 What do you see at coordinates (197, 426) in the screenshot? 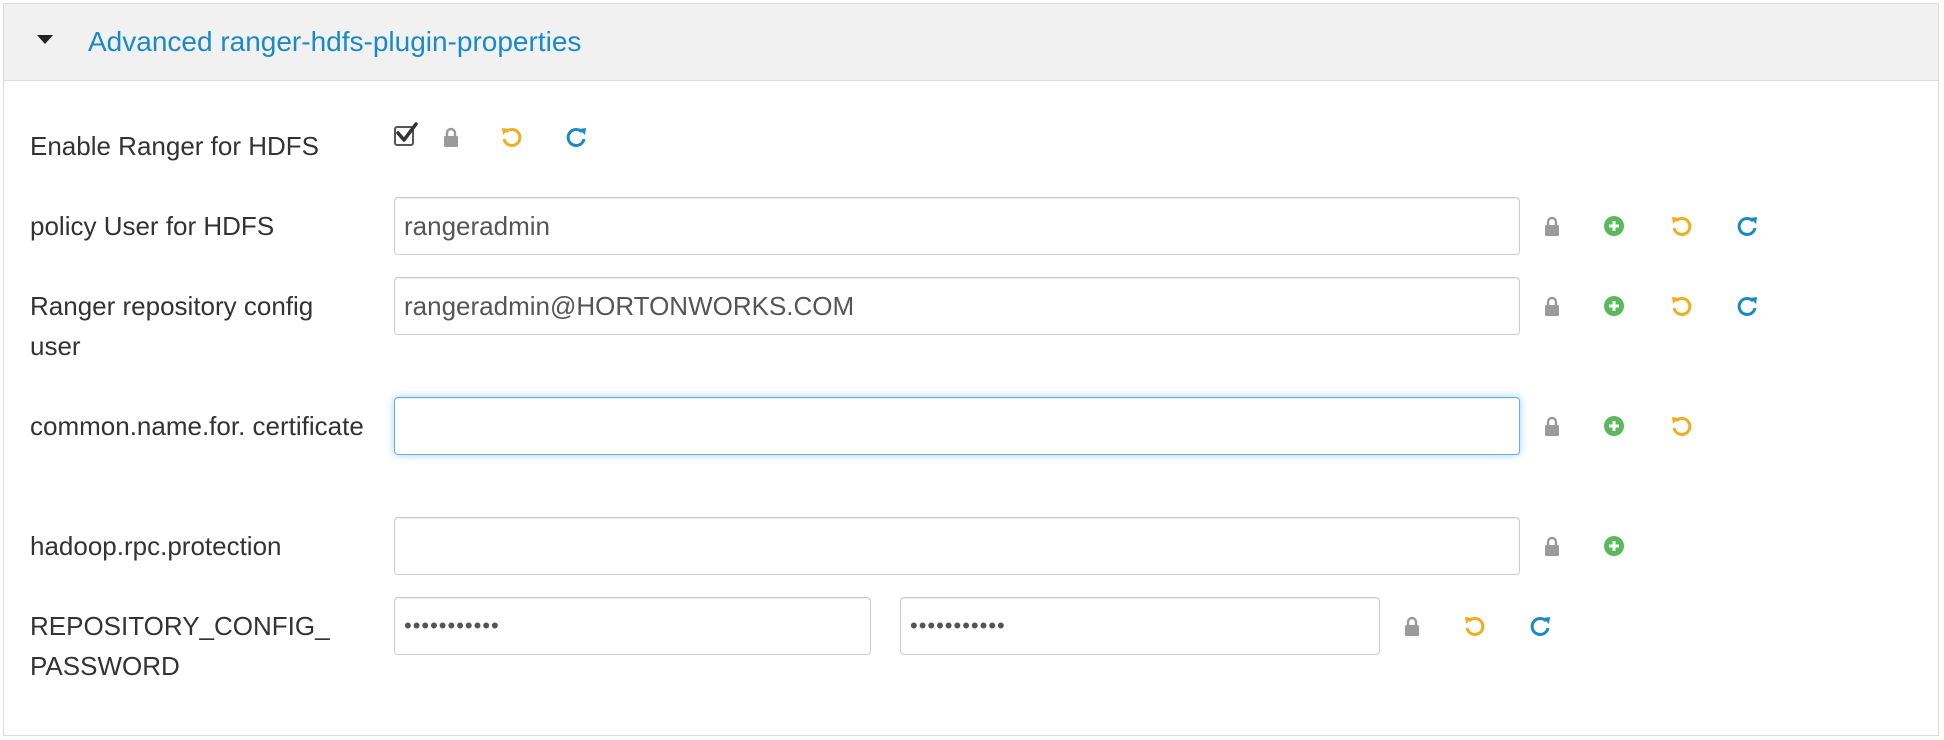
I see `label-common-name-cert: common.name.for. certificate` at bounding box center [197, 426].